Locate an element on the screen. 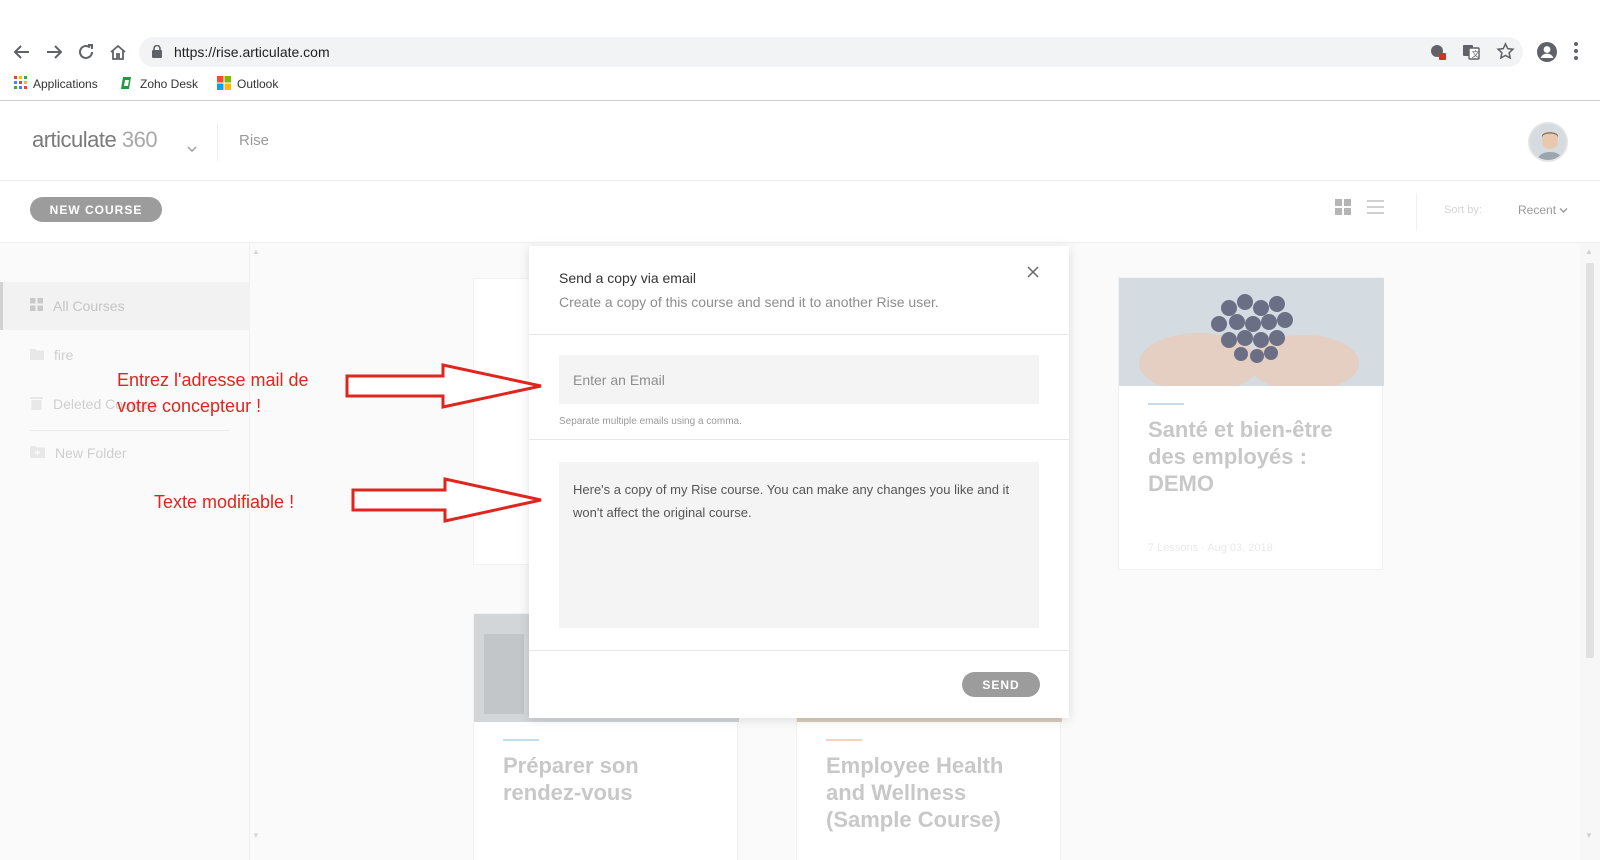 The image size is (1600, 860). menu-dots-icon is located at coordinates (1576, 53).